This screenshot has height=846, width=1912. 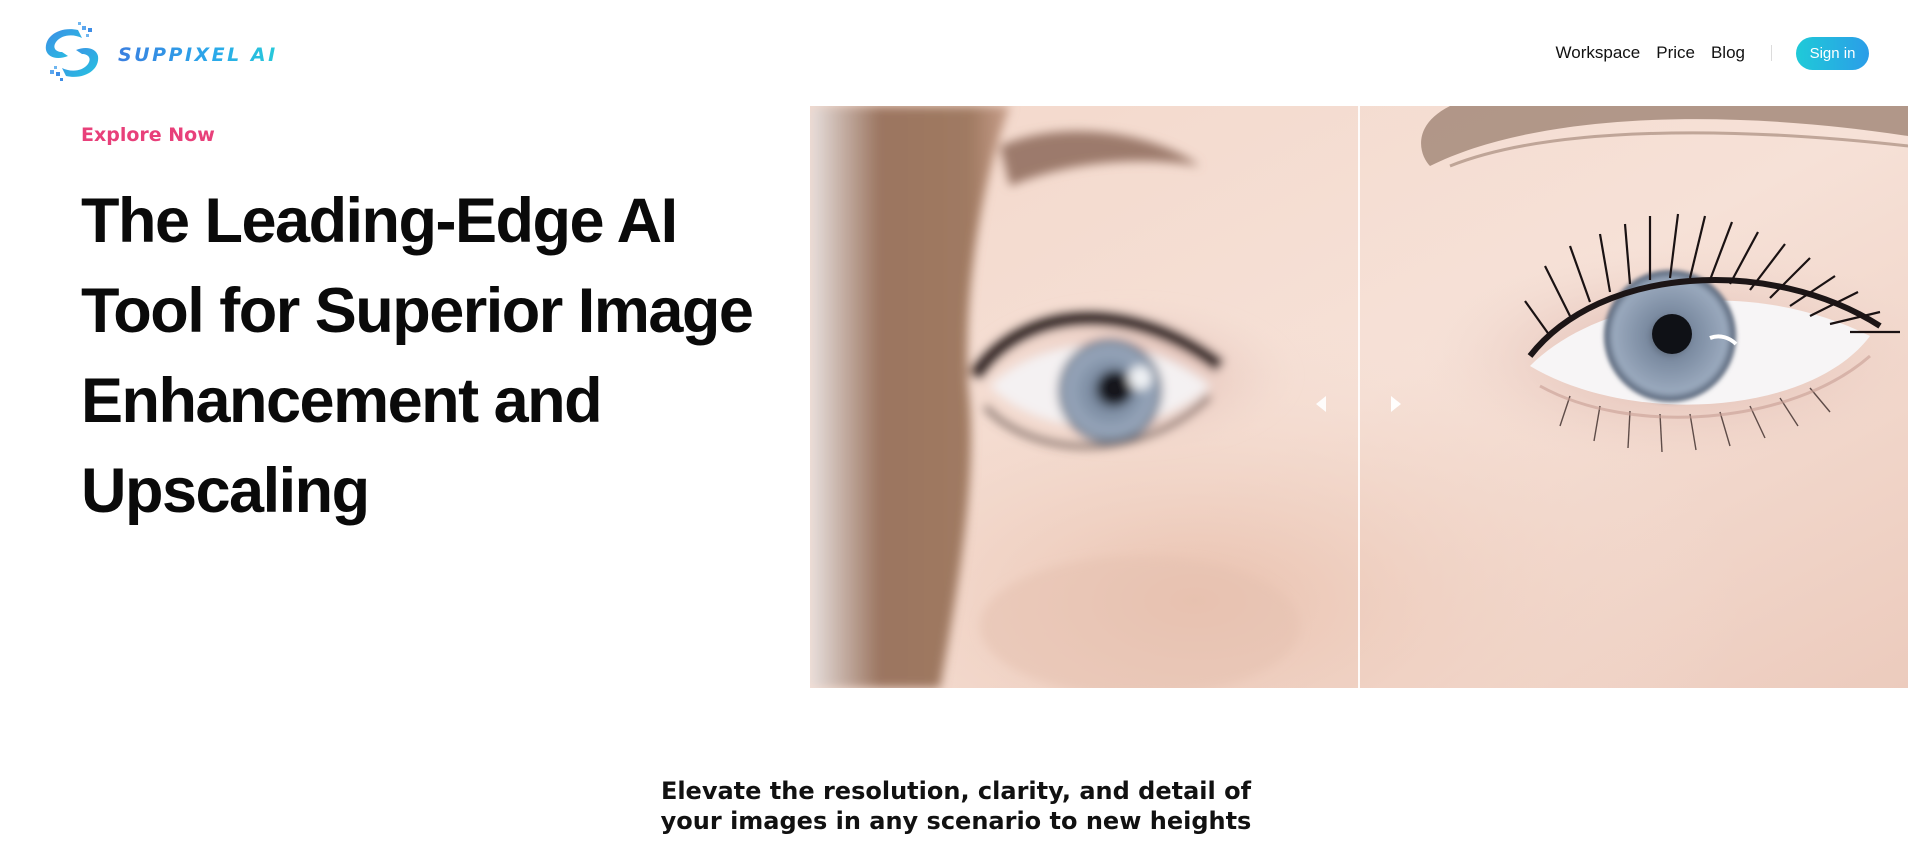 I want to click on compare-divider, so click(x=1359, y=397).